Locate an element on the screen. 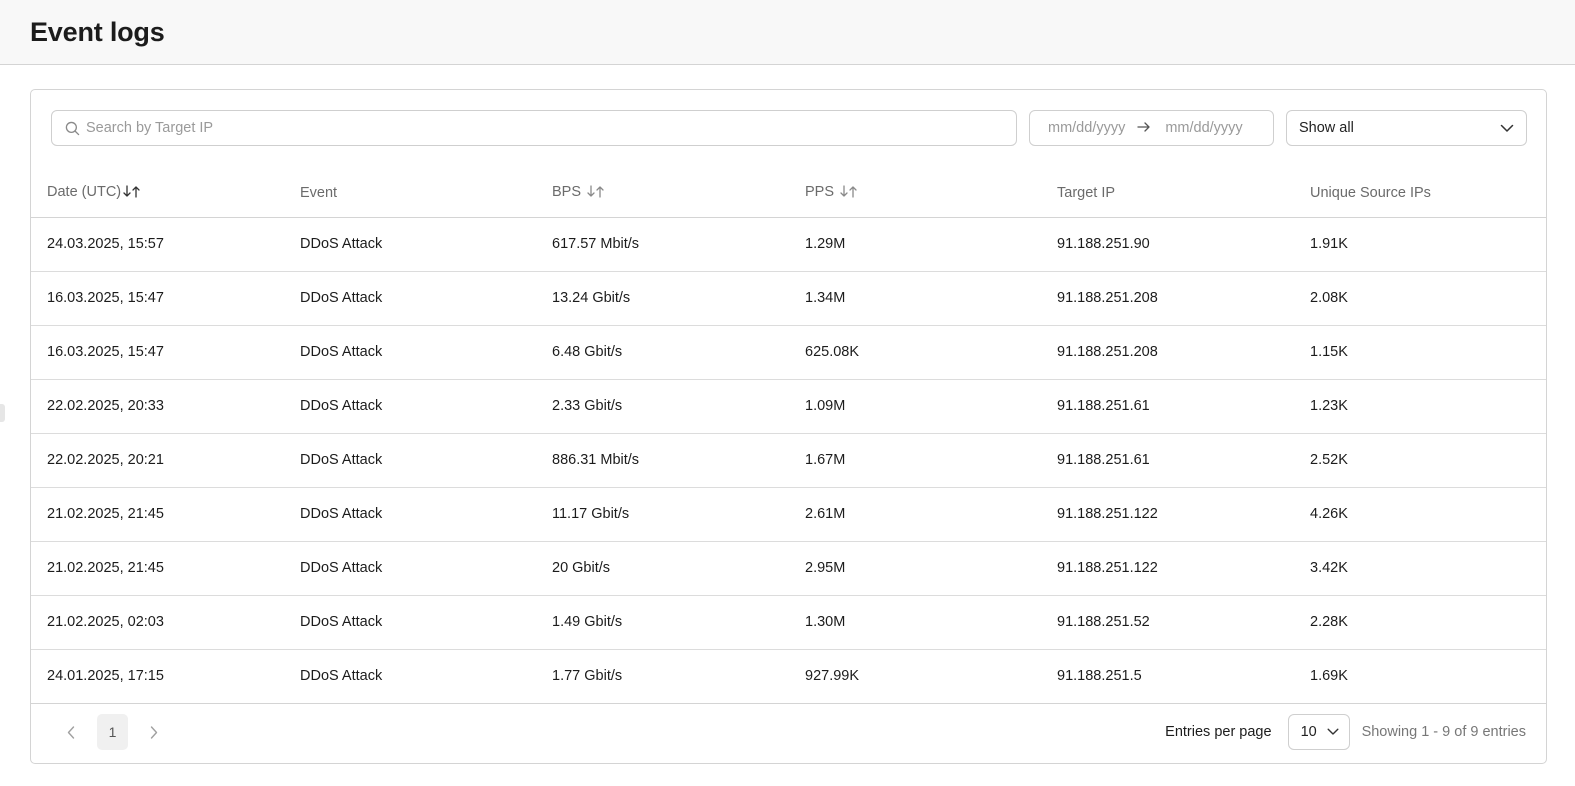 The width and height of the screenshot is (1575, 786). pagination: 1 is located at coordinates (112, 732).